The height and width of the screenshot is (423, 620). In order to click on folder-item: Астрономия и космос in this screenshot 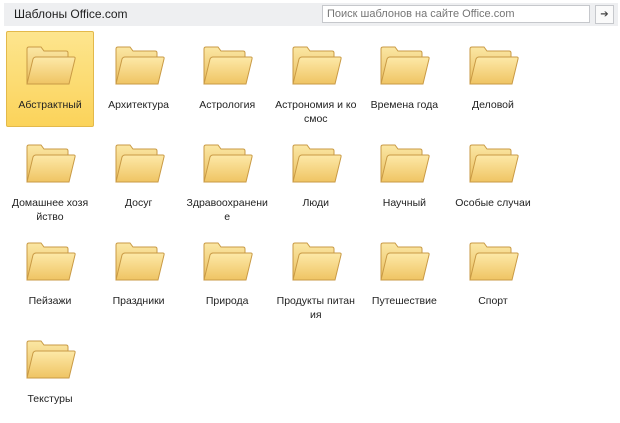, I will do `click(316, 79)`.